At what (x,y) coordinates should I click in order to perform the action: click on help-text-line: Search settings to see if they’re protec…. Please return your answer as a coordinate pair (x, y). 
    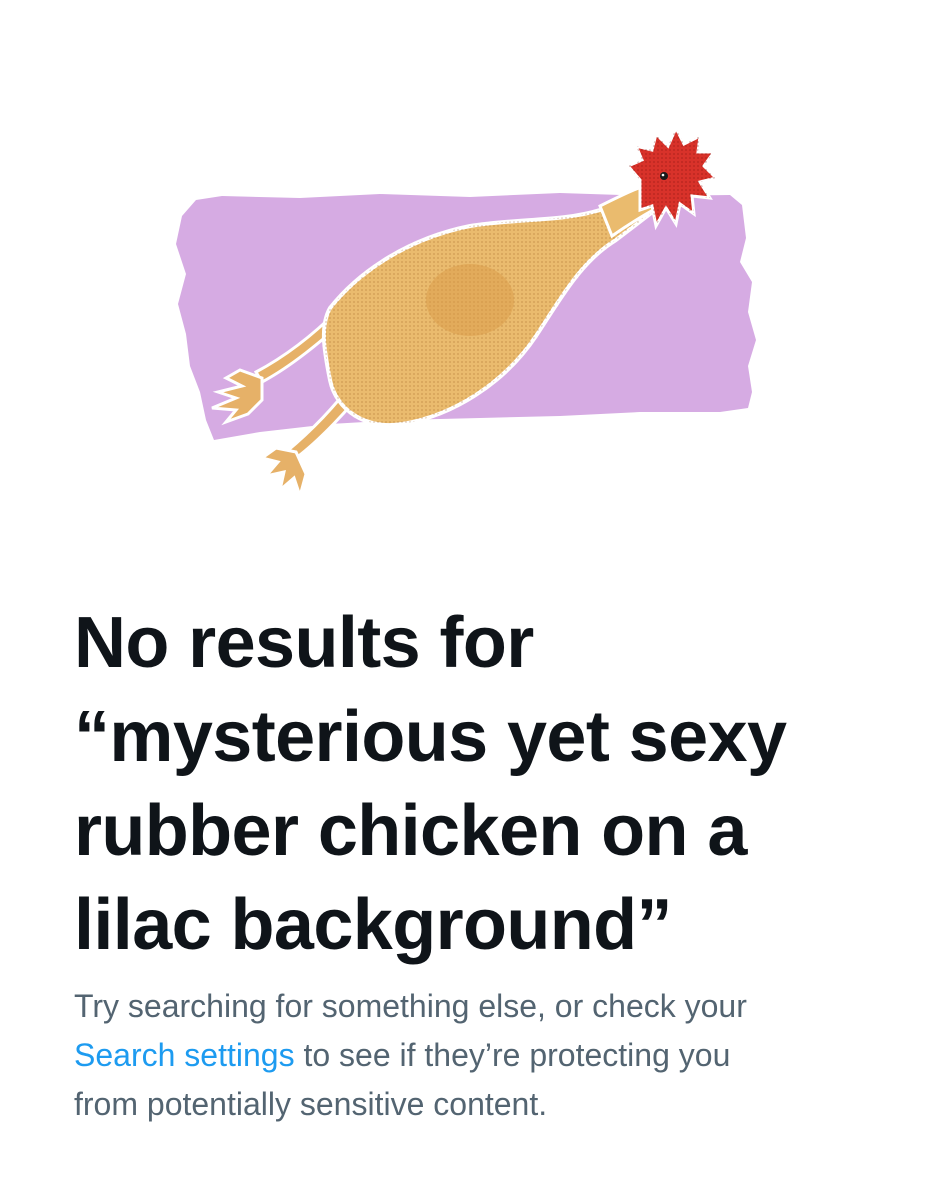
    Looking at the image, I should click on (474, 1055).